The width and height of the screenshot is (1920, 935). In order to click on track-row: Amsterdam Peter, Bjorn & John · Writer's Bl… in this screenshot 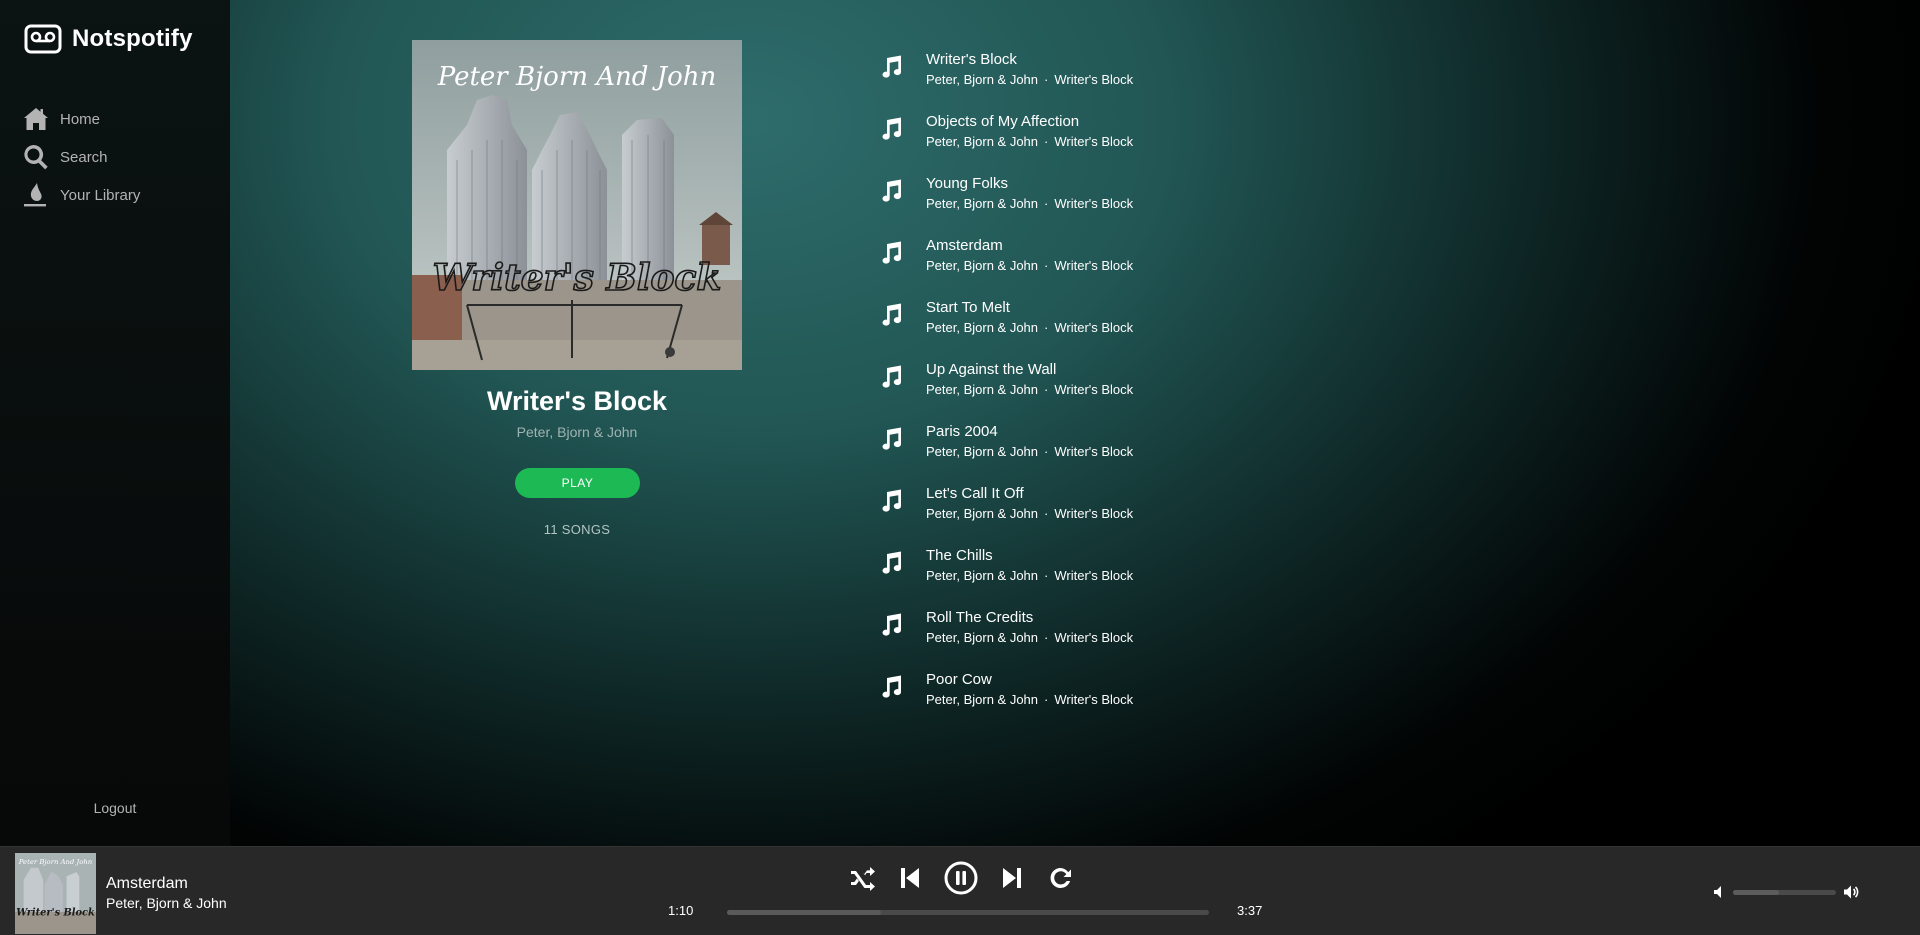, I will do `click(1005, 267)`.